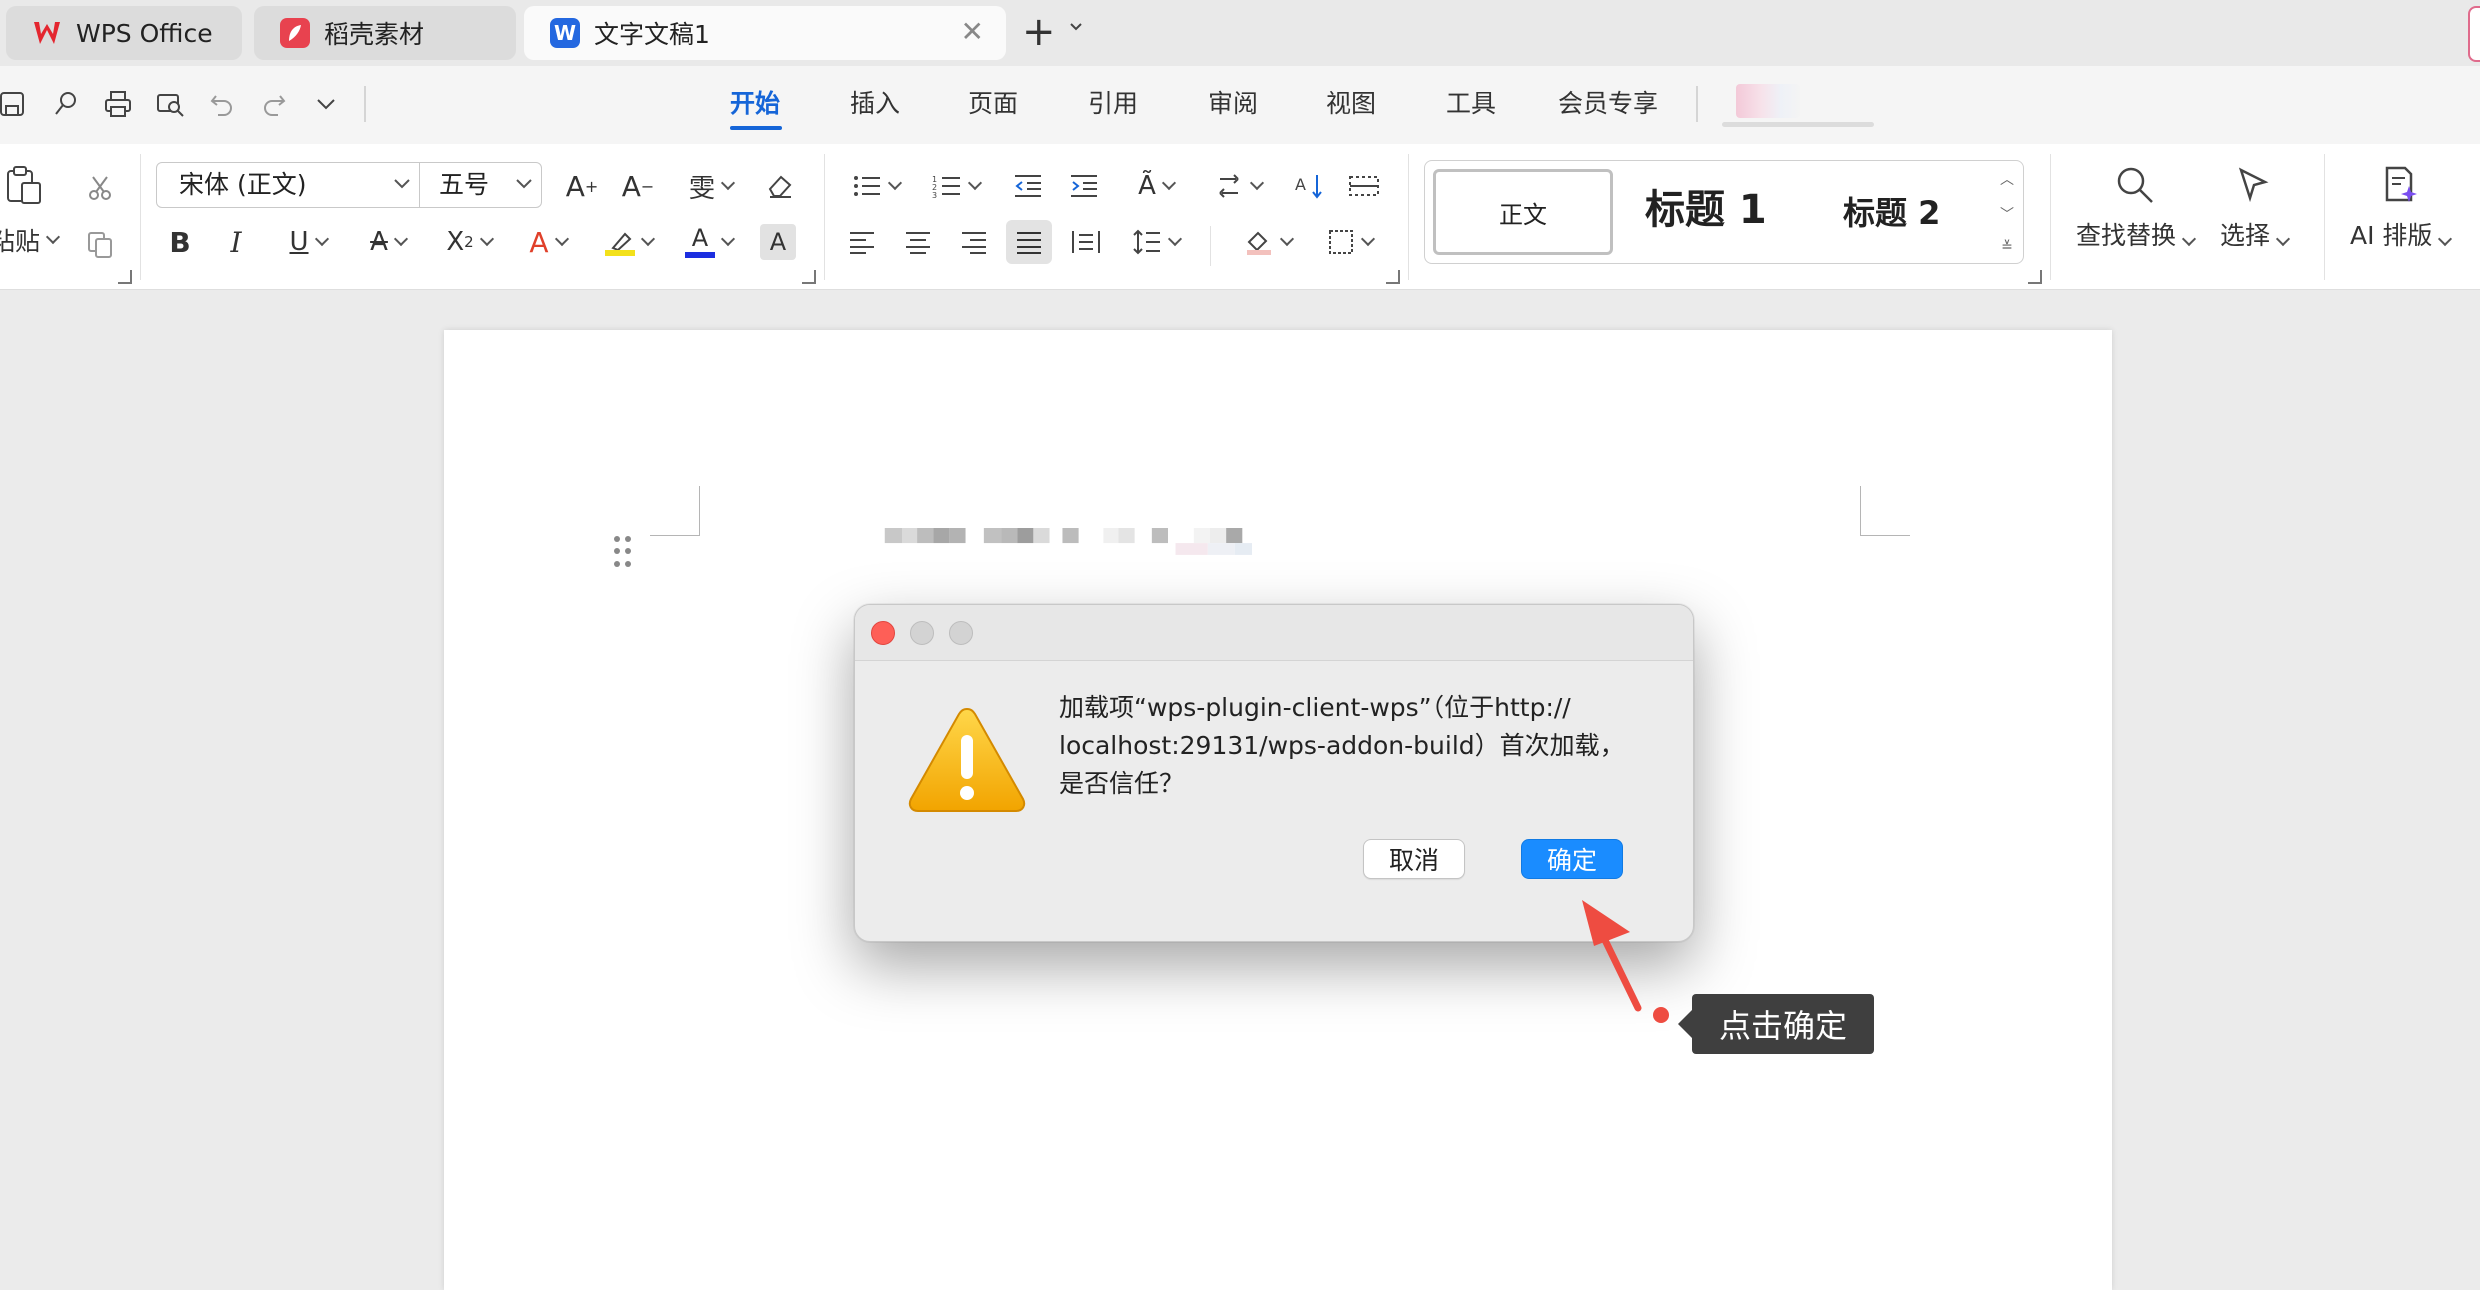 The height and width of the screenshot is (1290, 2480). I want to click on shrink-font-icon: A −, so click(638, 186).